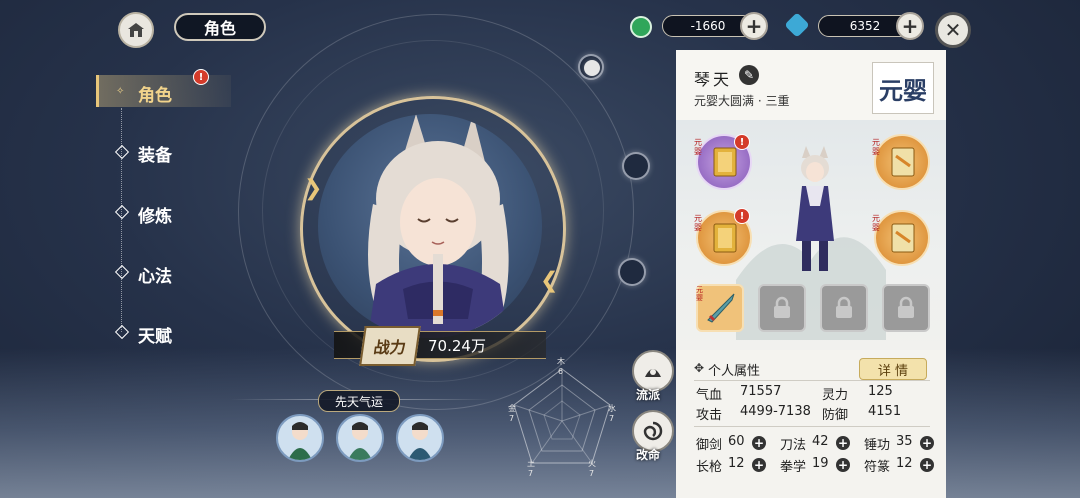 This screenshot has height=498, width=1080. Describe the element at coordinates (653, 373) in the screenshot. I see `sect-icon` at that location.